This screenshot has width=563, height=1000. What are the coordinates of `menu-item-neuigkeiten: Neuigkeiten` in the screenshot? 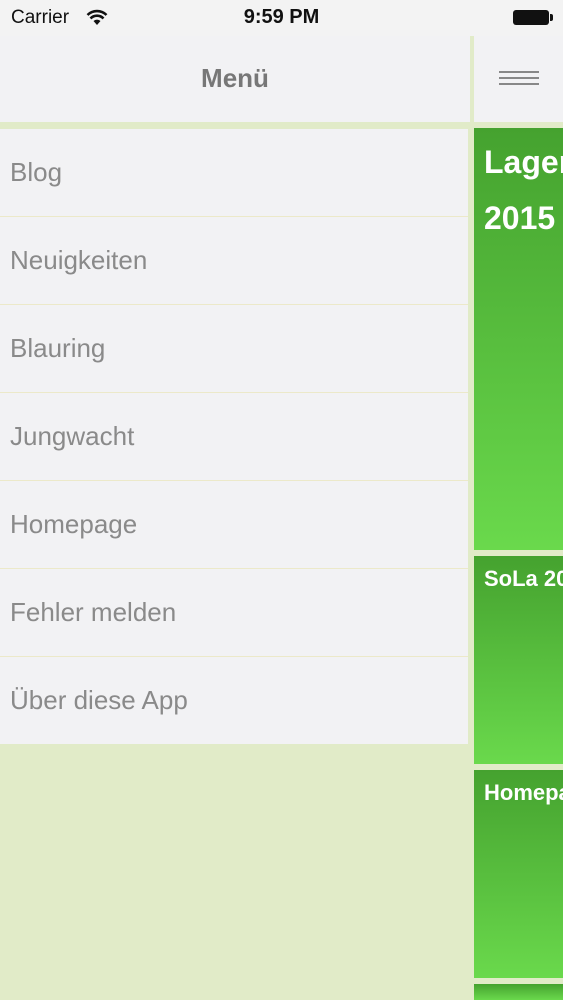 It's located at (234, 261).